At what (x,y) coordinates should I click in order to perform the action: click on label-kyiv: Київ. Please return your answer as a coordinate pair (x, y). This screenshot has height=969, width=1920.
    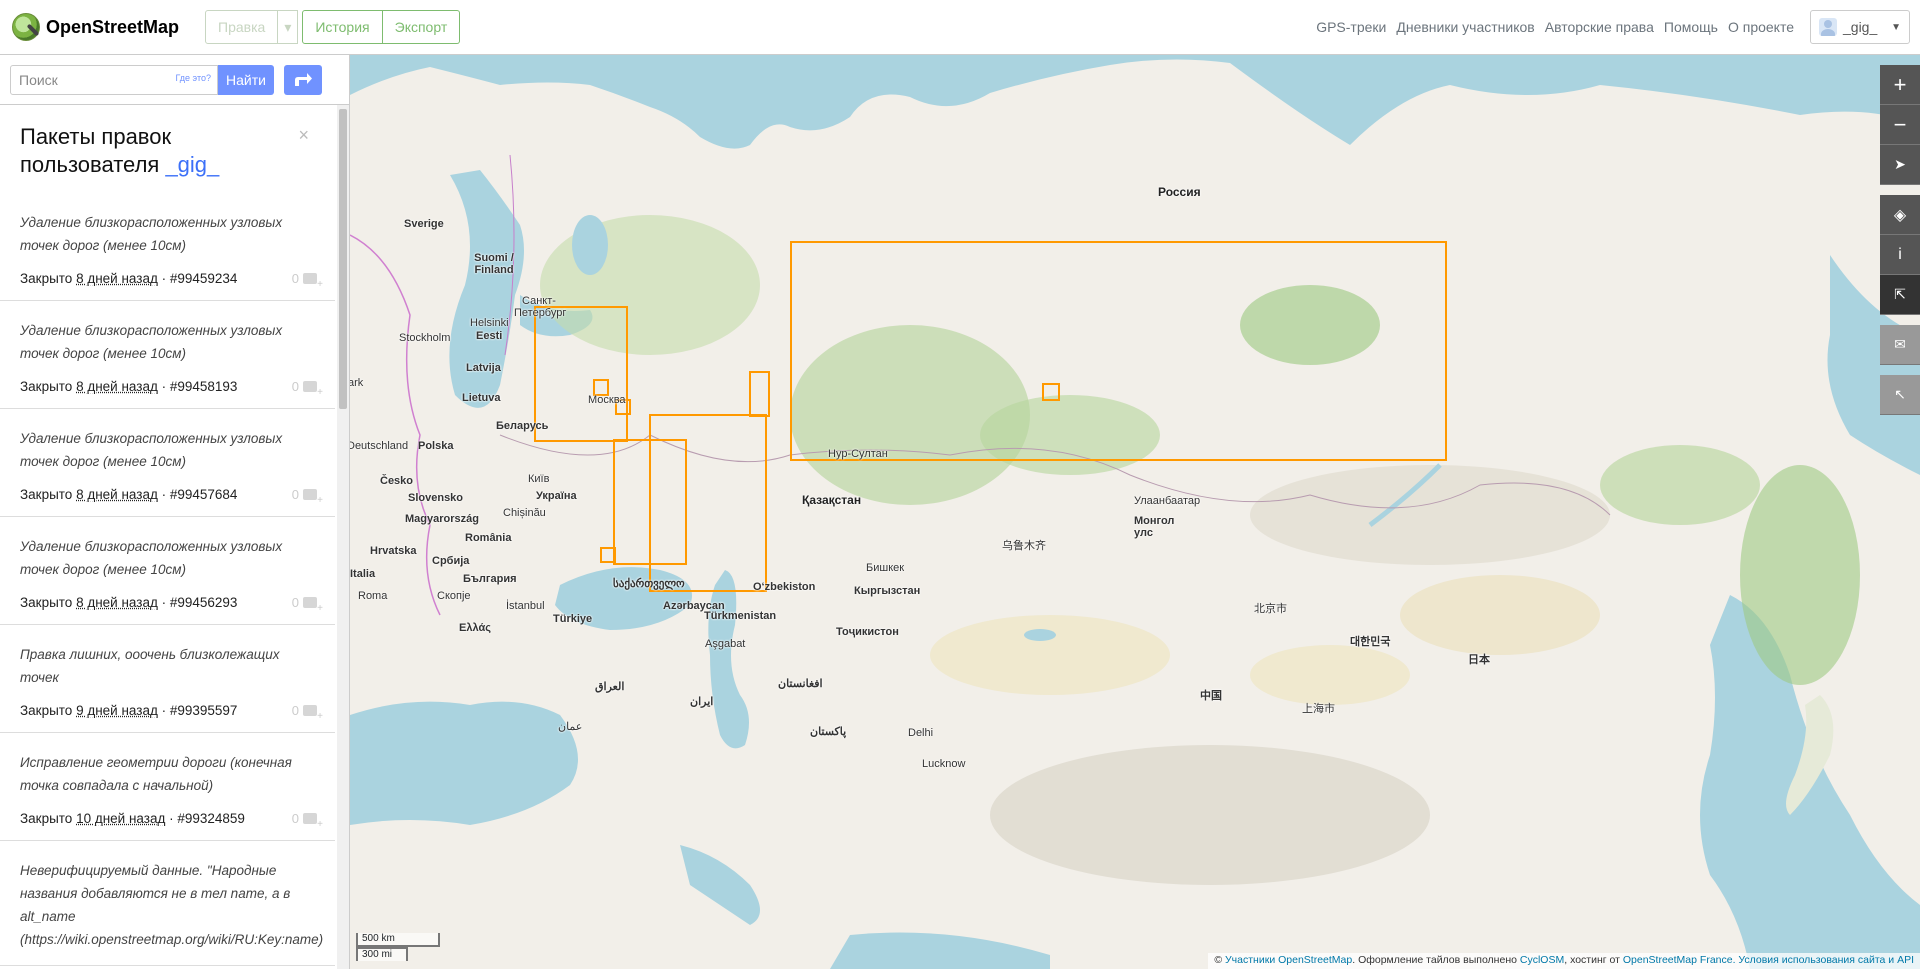
    Looking at the image, I should click on (539, 479).